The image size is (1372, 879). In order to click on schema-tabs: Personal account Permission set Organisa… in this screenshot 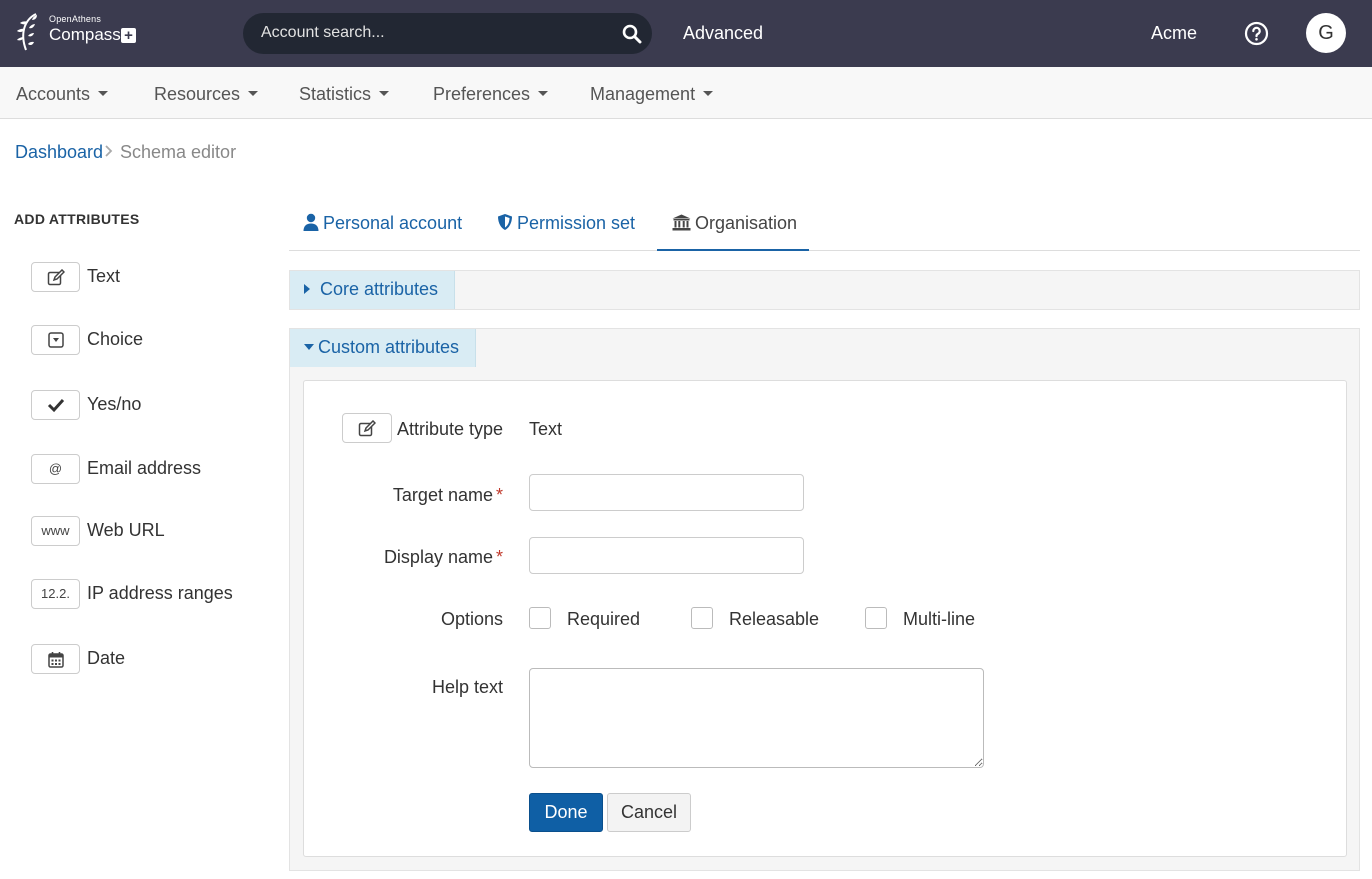, I will do `click(824, 226)`.